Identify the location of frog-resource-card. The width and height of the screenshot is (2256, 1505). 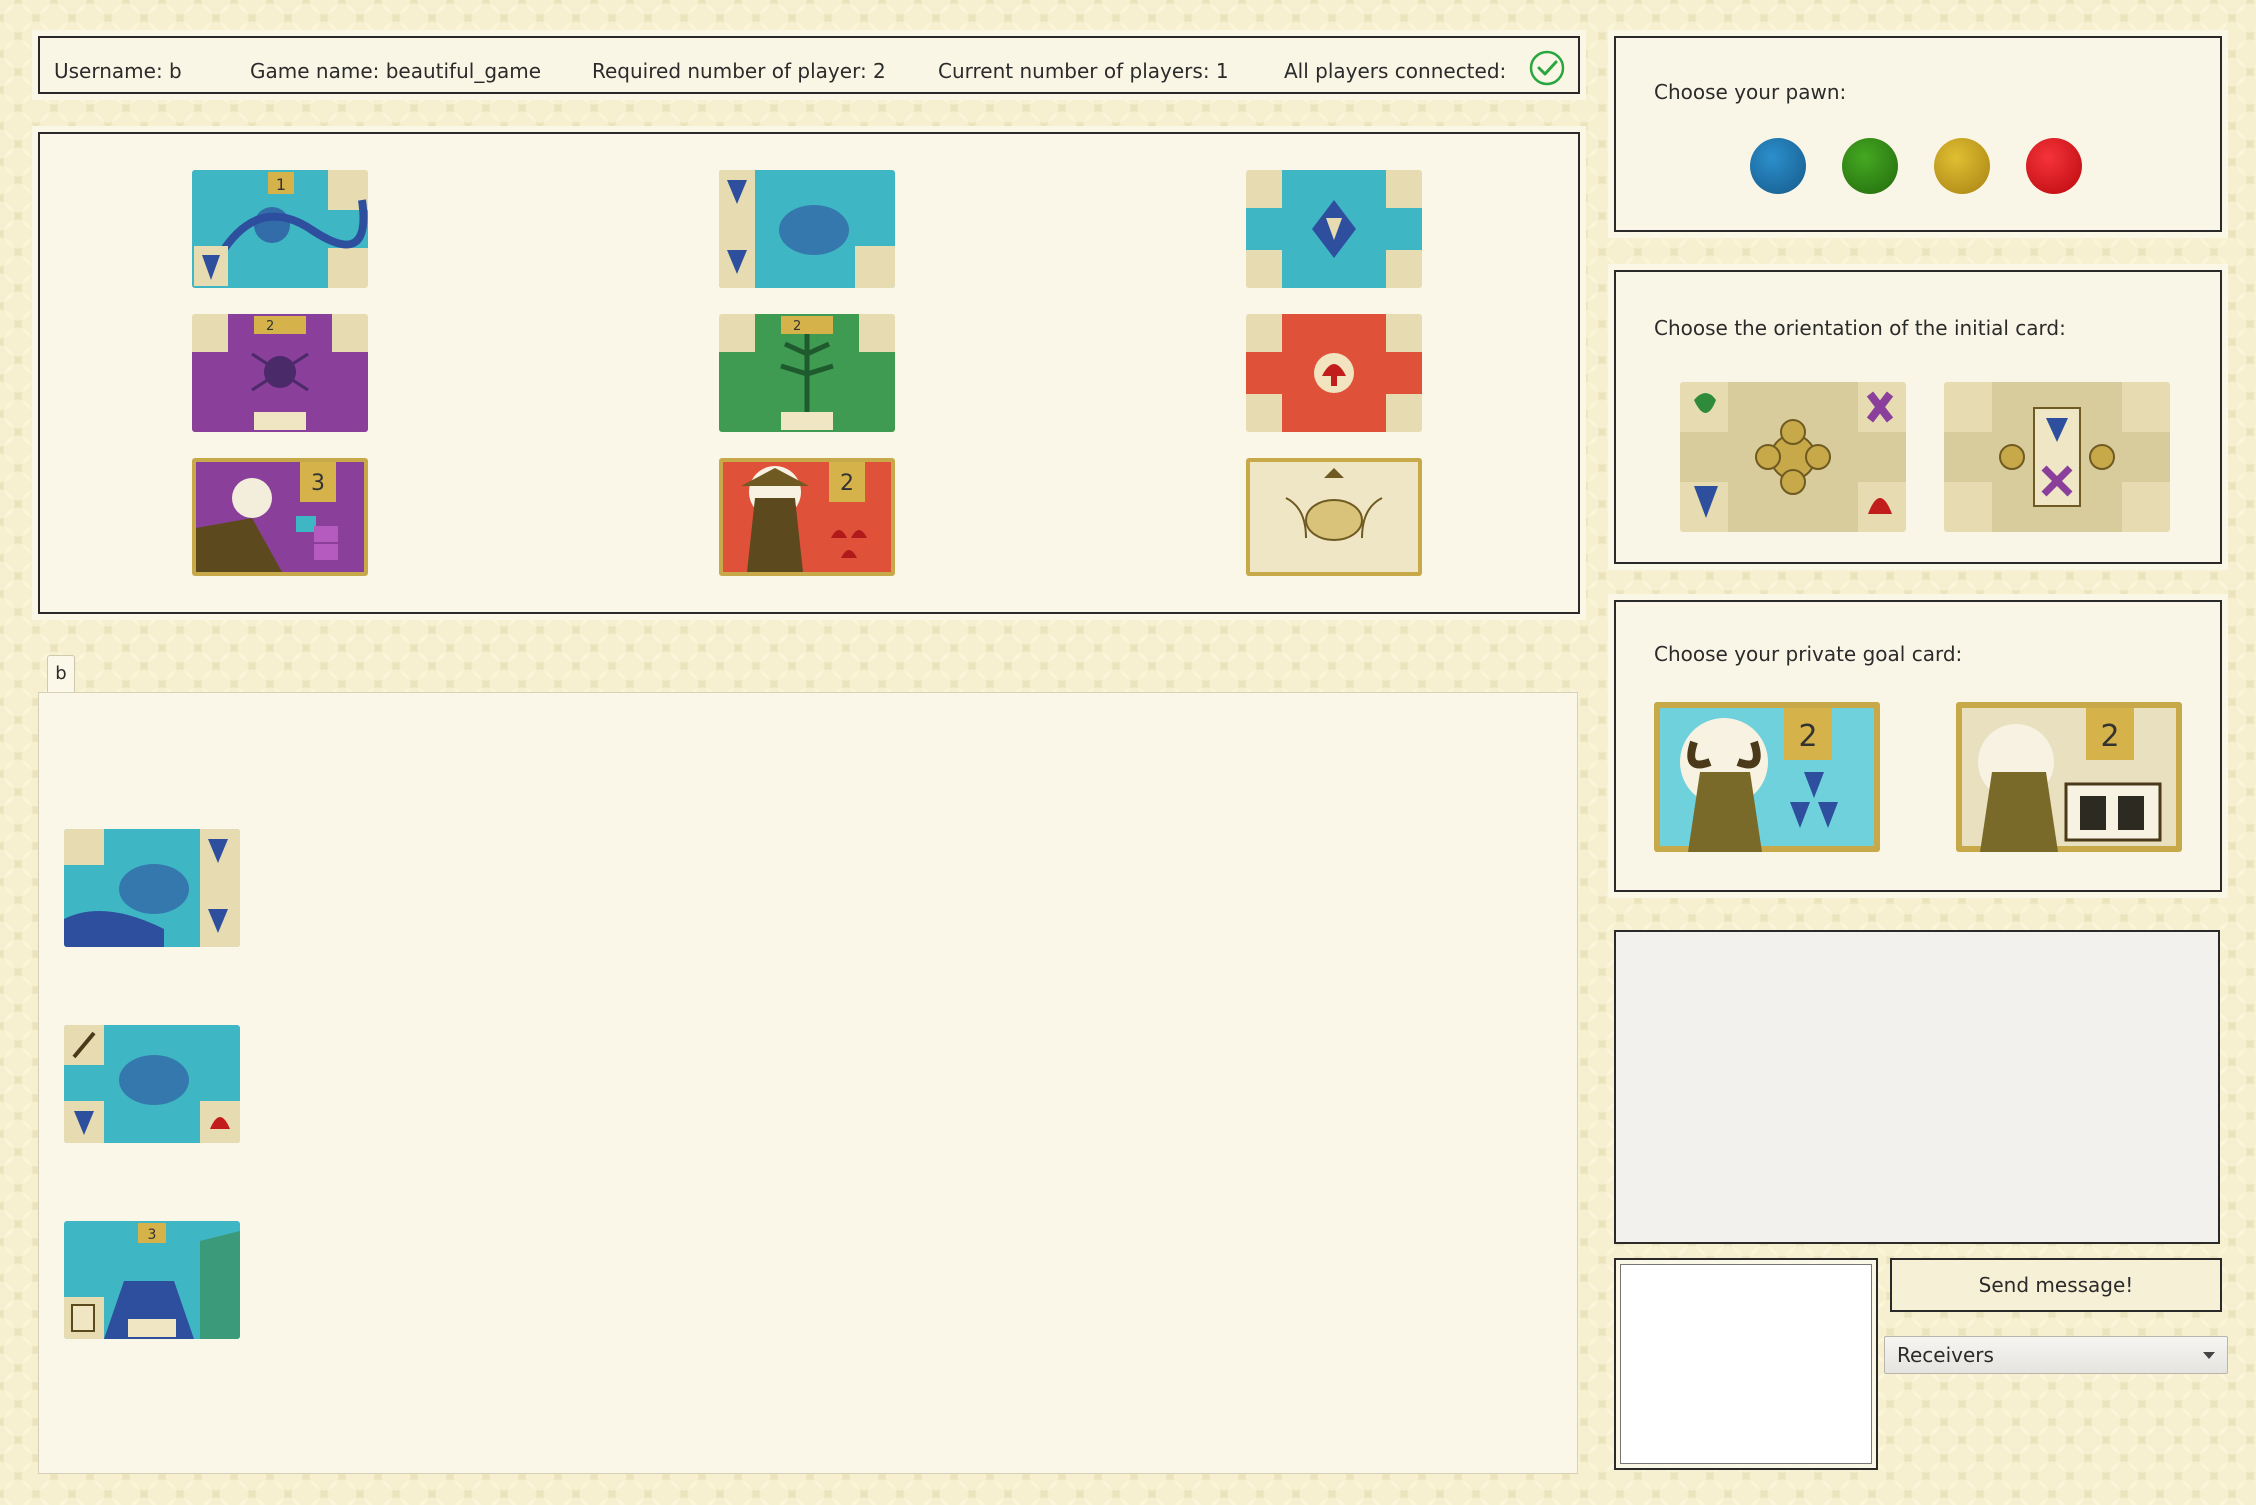
(807, 229).